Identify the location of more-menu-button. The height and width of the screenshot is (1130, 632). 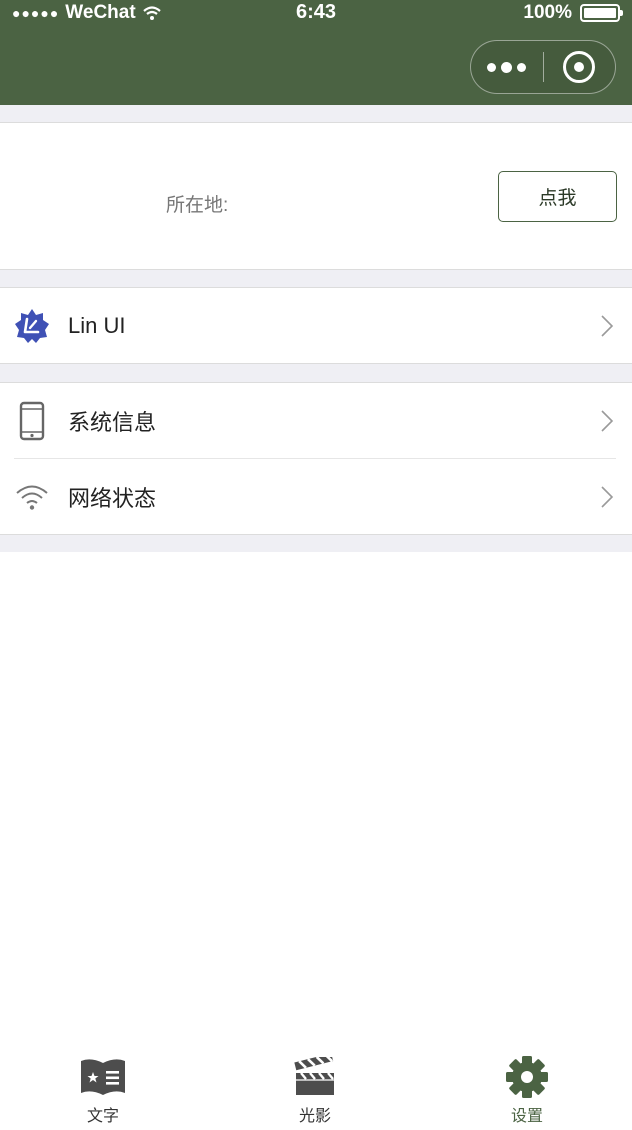
(507, 67).